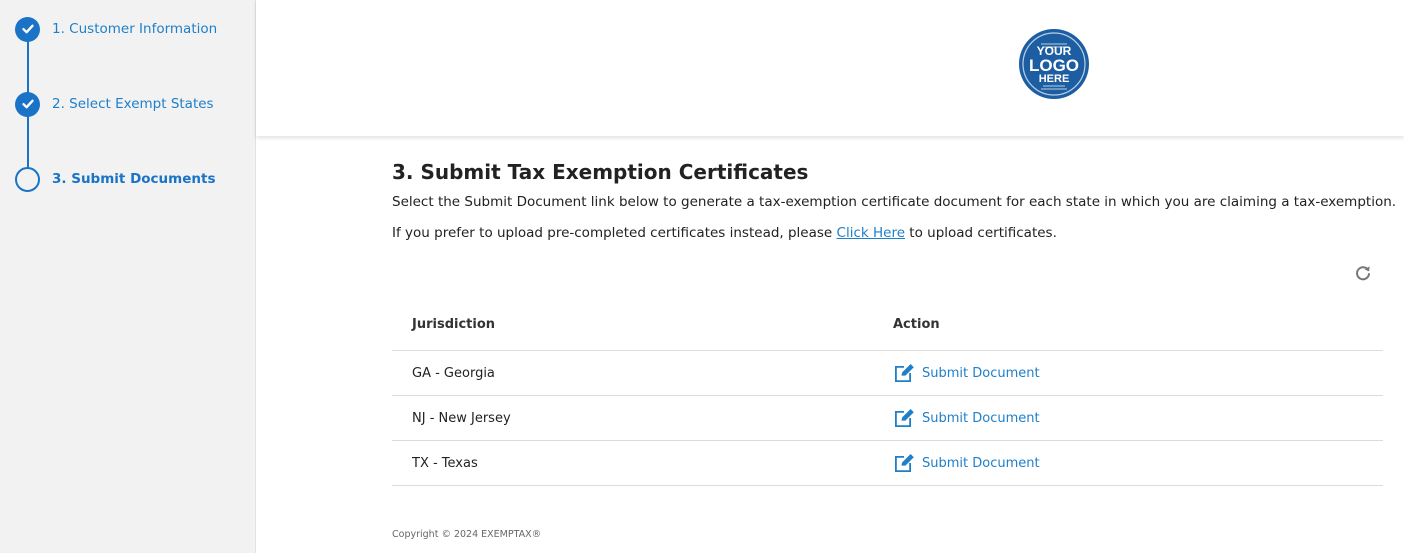  Describe the element at coordinates (135, 29) in the screenshot. I see `step-label: 1. Customer Information` at that location.